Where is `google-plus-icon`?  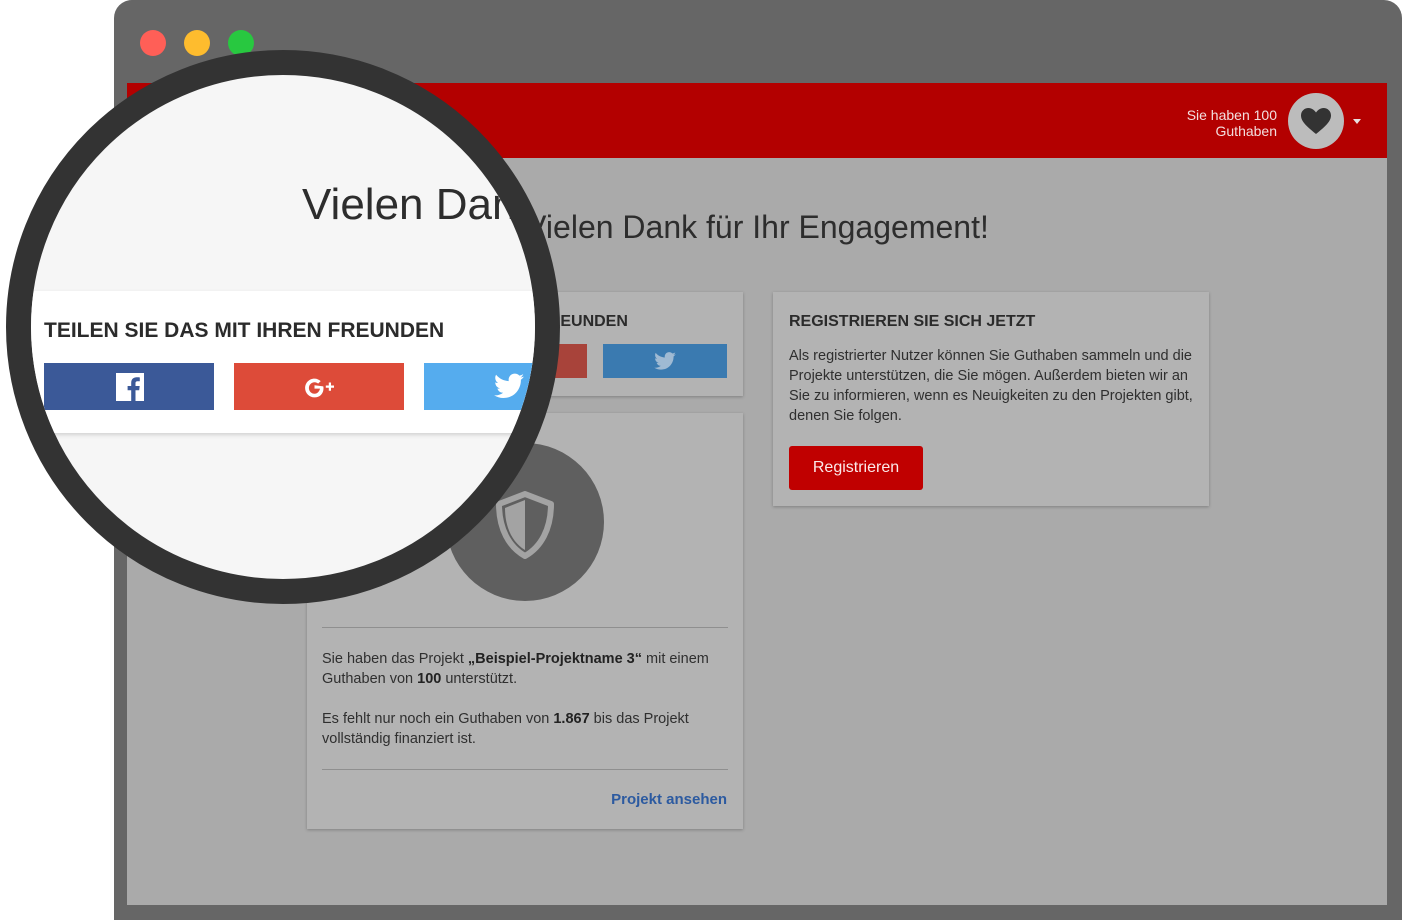 google-plus-icon is located at coordinates (319, 388).